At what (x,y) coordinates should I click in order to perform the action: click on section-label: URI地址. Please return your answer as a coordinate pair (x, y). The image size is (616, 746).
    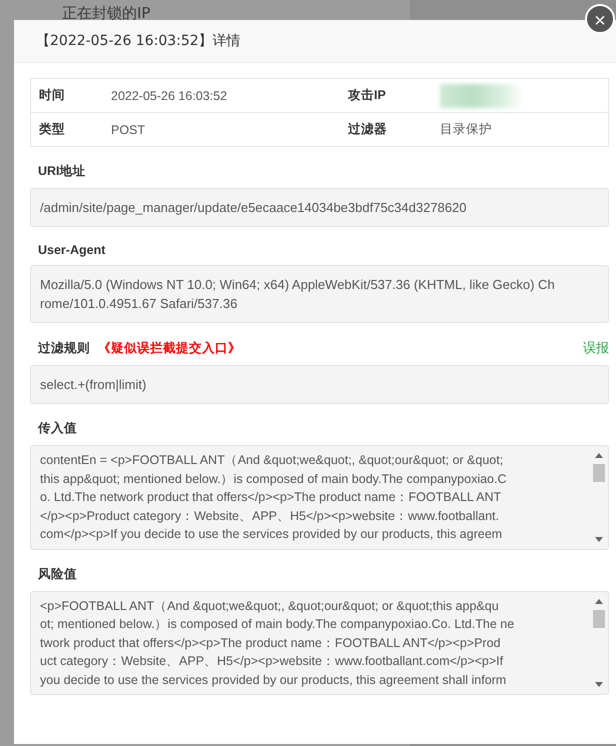
    Looking at the image, I should click on (62, 171).